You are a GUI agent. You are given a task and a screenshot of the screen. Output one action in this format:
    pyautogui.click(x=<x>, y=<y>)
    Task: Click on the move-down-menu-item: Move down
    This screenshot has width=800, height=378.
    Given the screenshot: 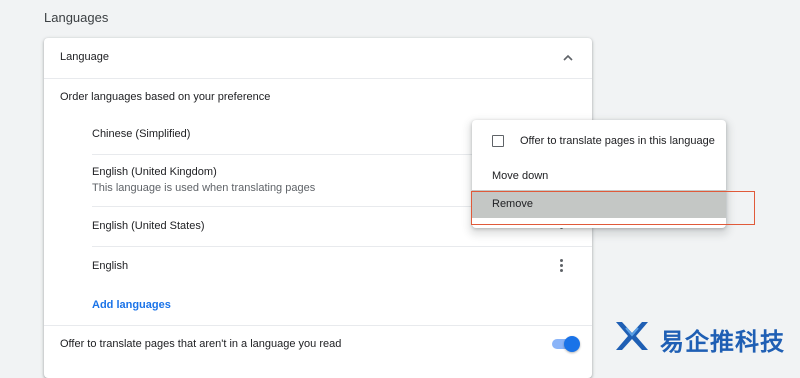 What is the action you would take?
    pyautogui.click(x=599, y=176)
    